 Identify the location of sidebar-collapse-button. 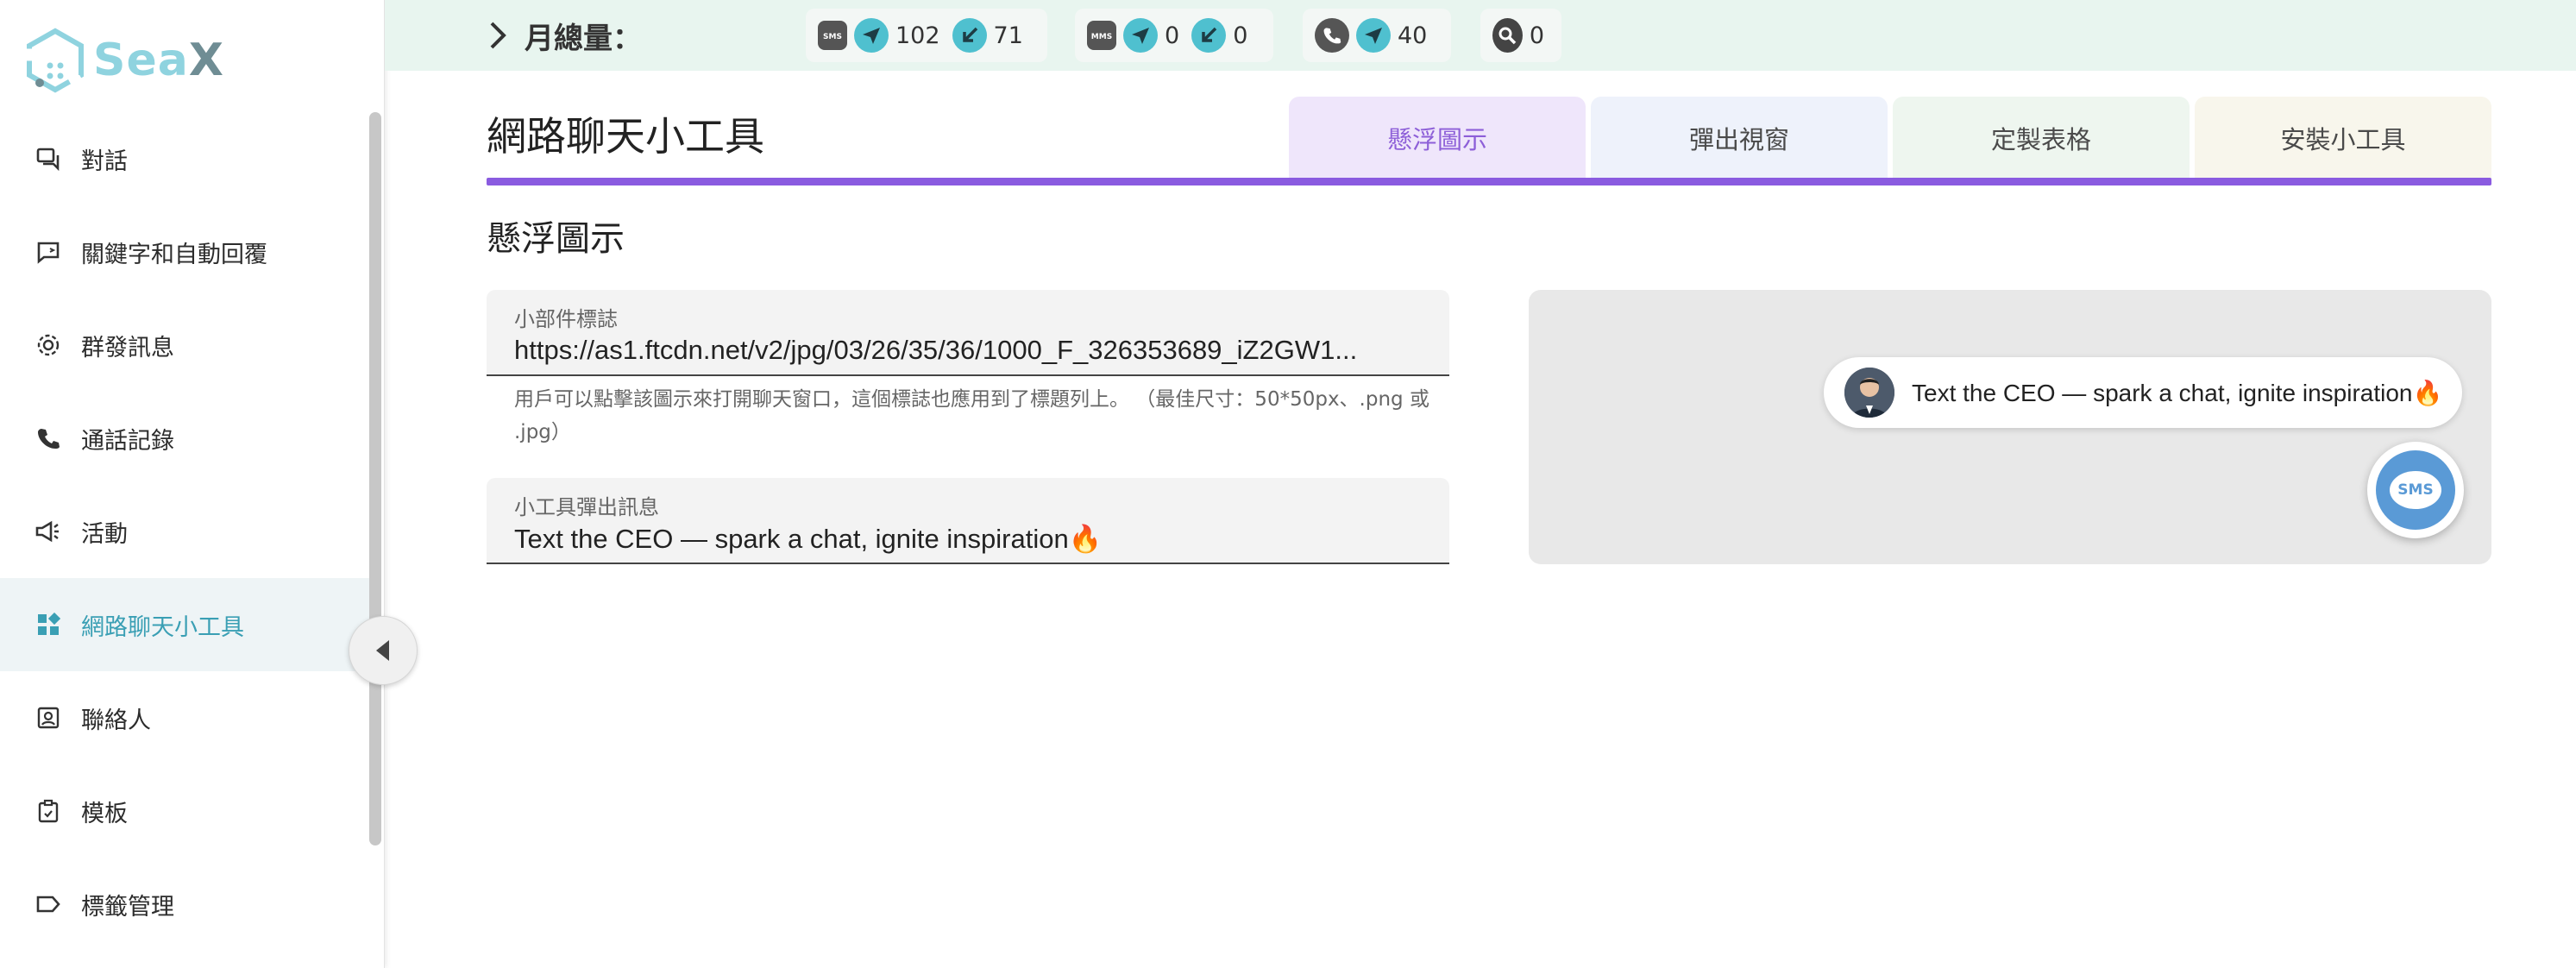
(383, 650).